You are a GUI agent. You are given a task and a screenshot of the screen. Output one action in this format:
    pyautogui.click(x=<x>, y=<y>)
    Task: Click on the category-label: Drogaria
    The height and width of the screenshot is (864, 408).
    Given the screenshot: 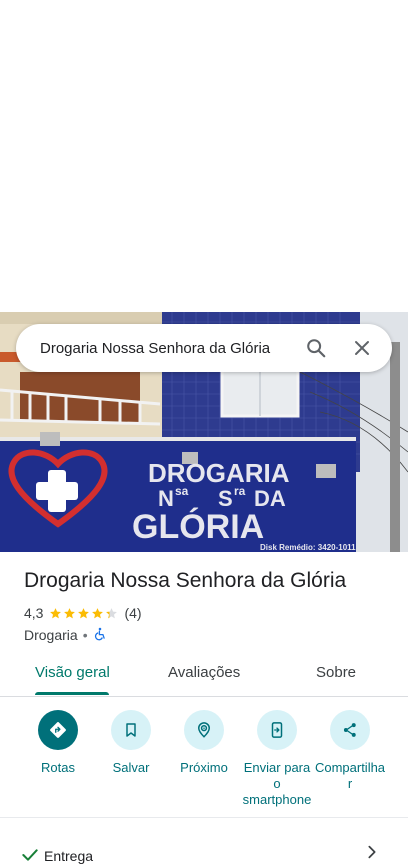 What is the action you would take?
    pyautogui.click(x=51, y=635)
    